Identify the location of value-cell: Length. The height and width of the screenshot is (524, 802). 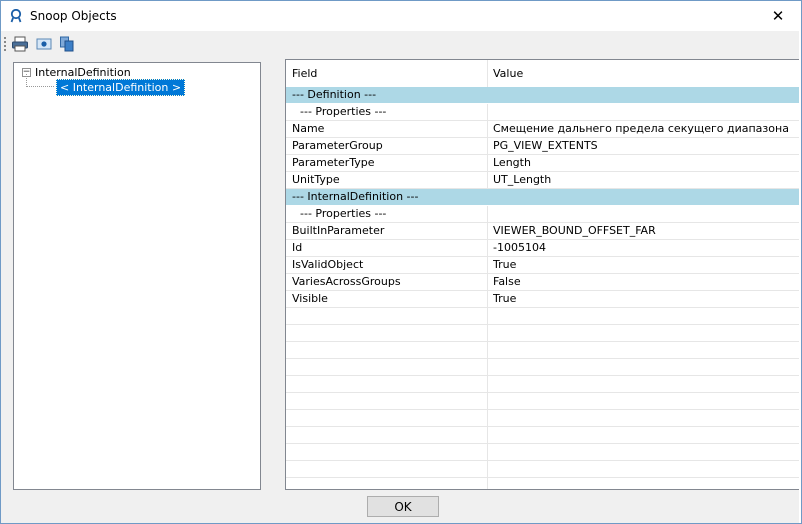
(512, 162).